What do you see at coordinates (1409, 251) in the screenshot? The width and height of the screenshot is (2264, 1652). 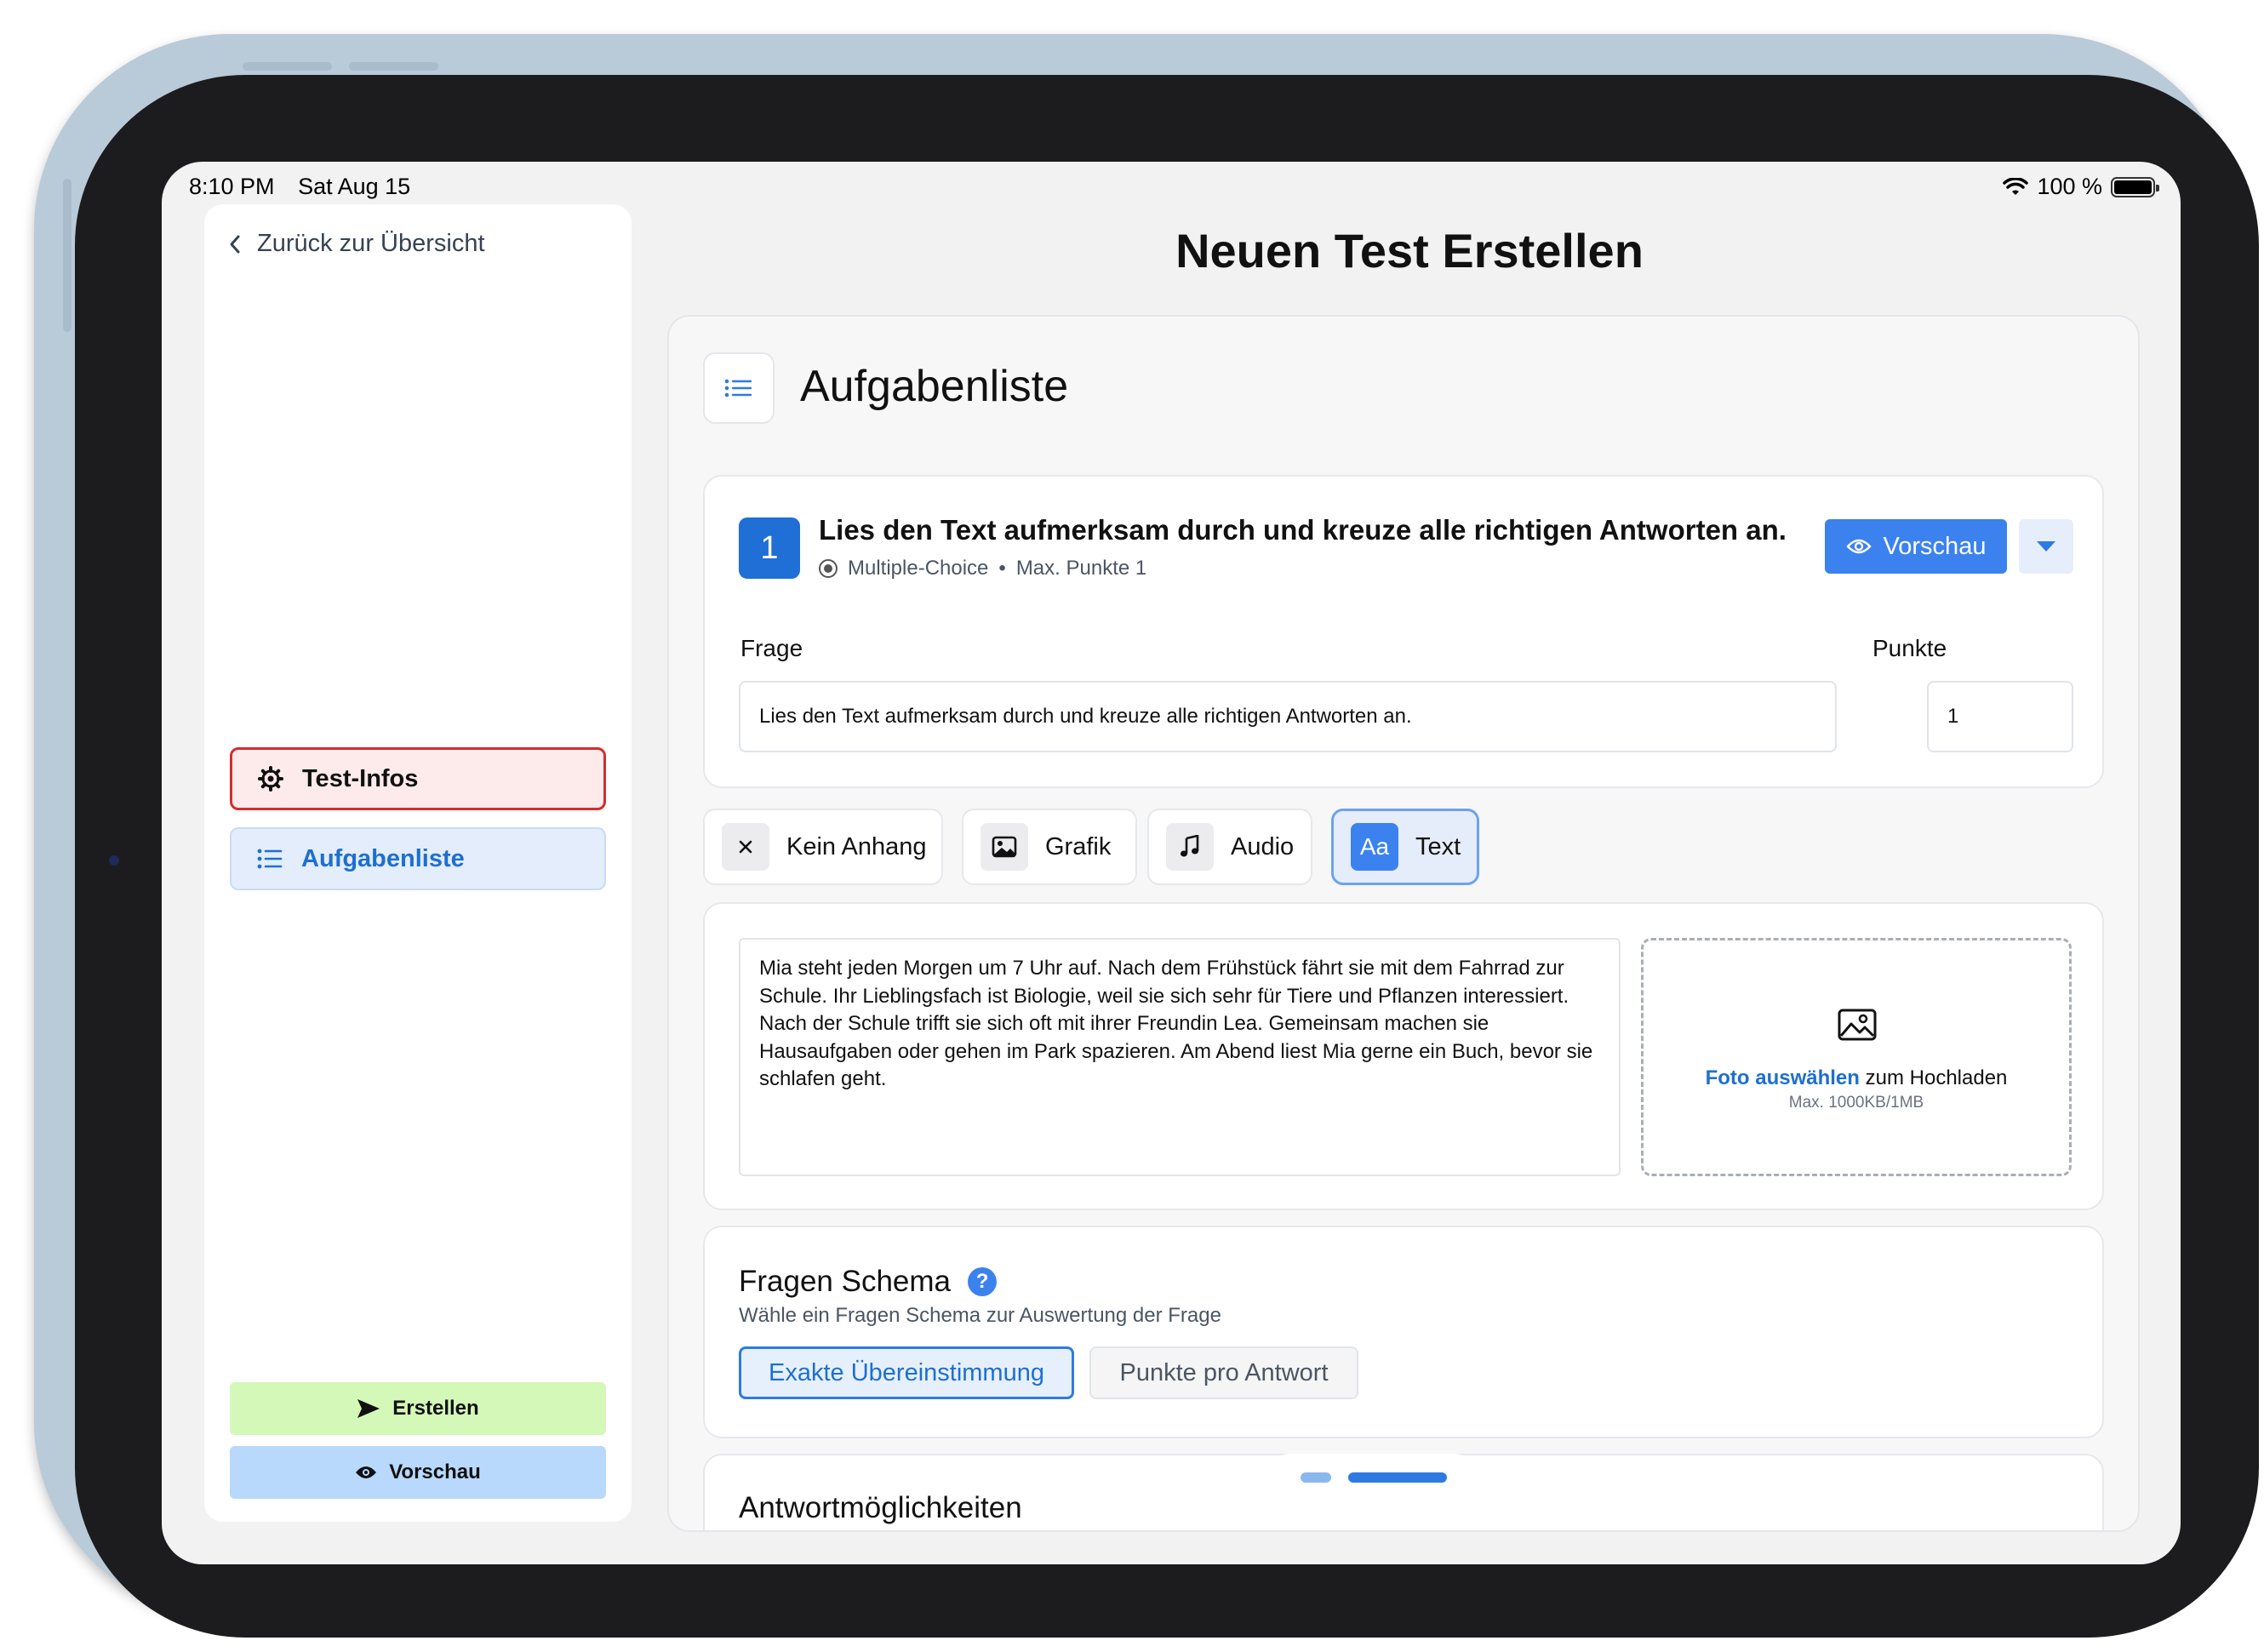 I see `page-title: Neuen Test Erstellen` at bounding box center [1409, 251].